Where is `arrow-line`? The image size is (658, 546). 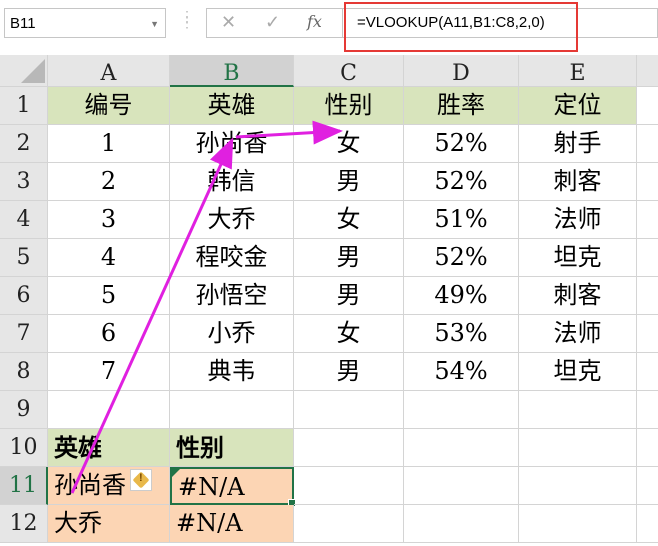 arrow-line is located at coordinates (289, 132).